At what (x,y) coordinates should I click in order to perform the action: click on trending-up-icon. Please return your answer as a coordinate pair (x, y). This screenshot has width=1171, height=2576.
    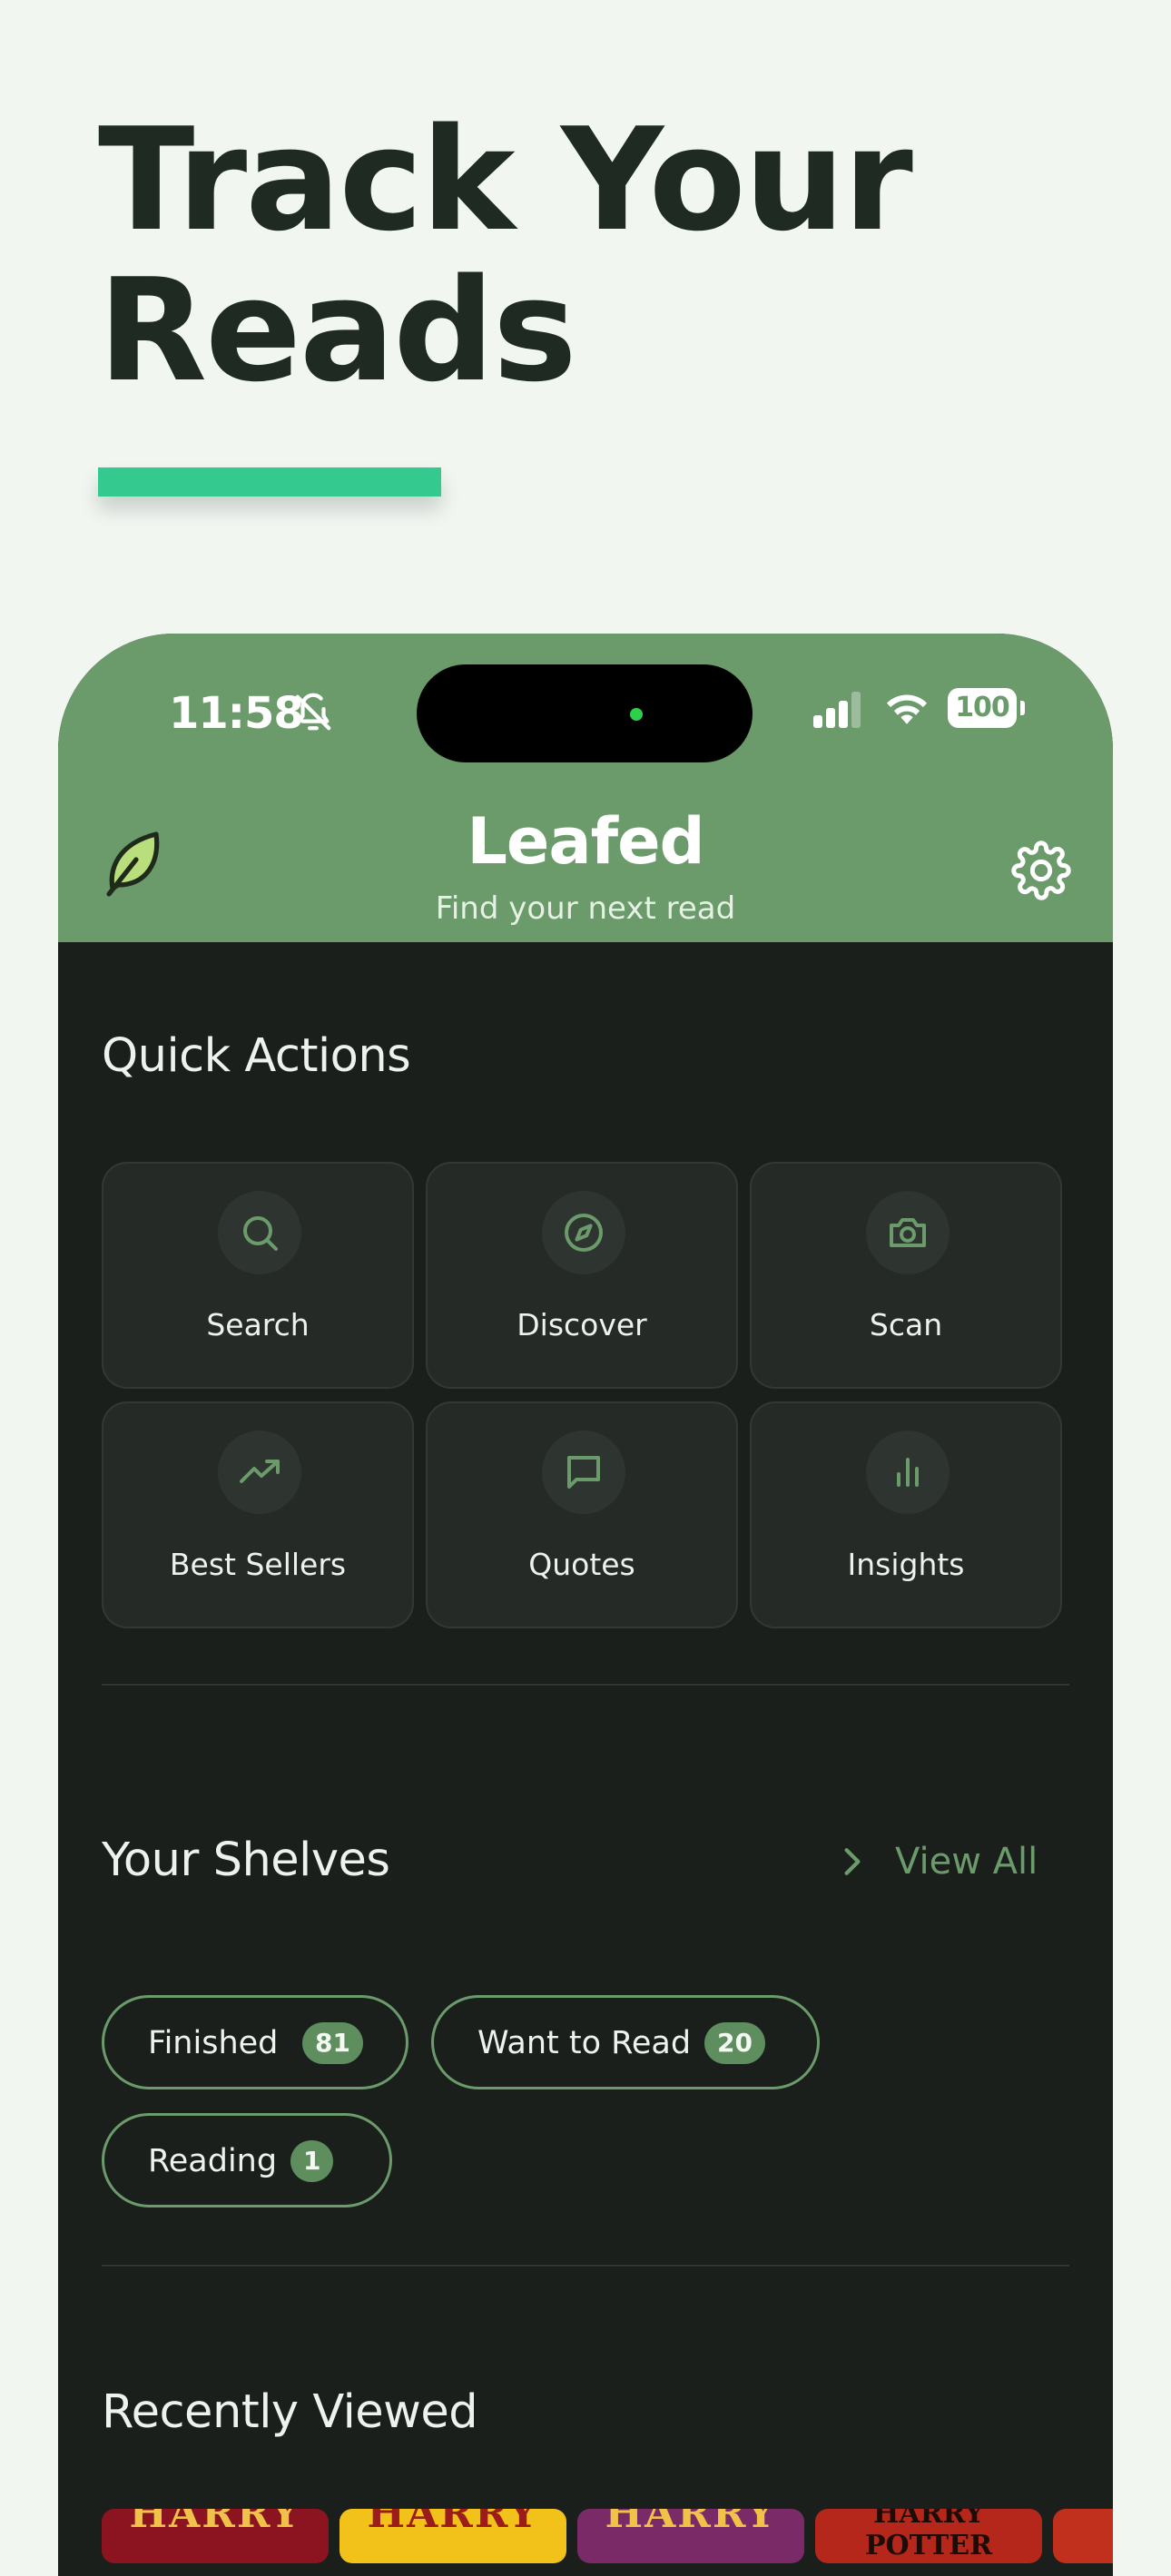
    Looking at the image, I should click on (260, 1471).